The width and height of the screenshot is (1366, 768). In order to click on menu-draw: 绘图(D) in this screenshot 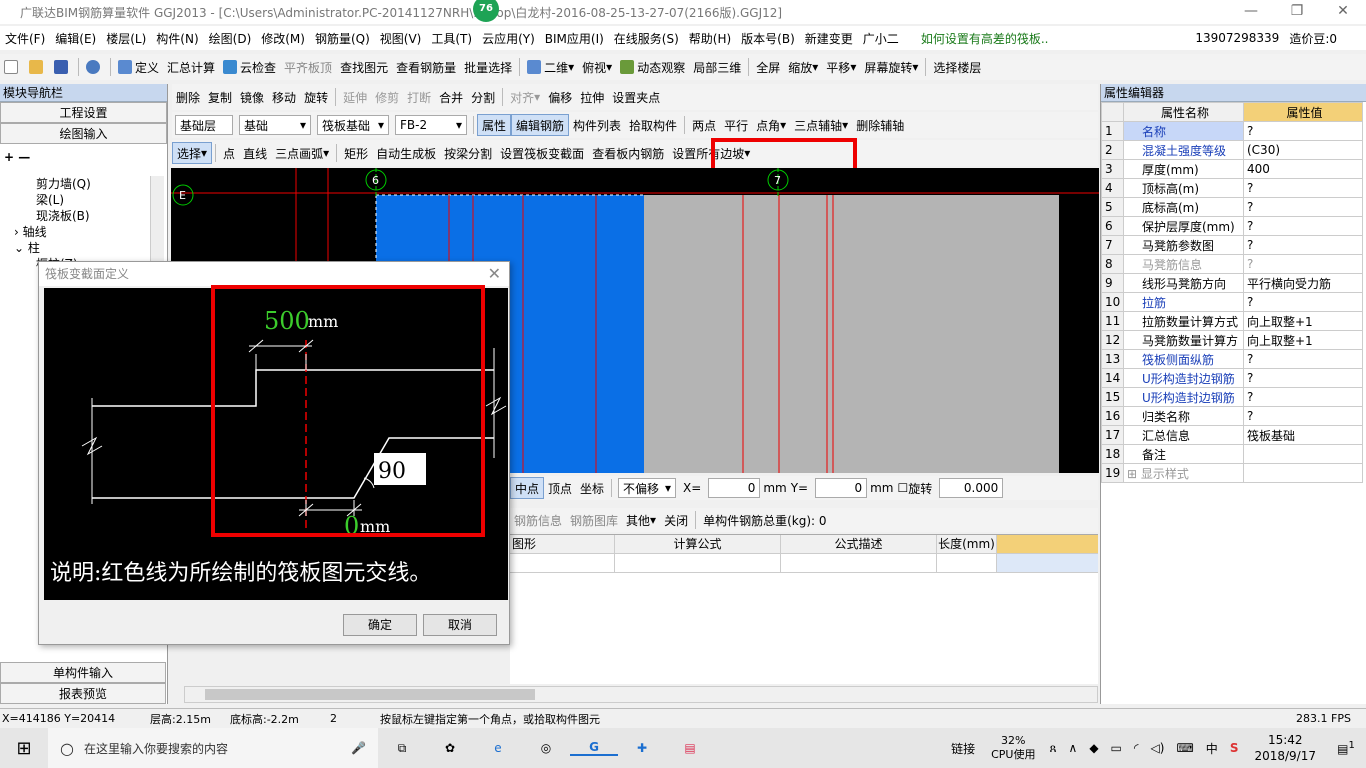, I will do `click(230, 38)`.